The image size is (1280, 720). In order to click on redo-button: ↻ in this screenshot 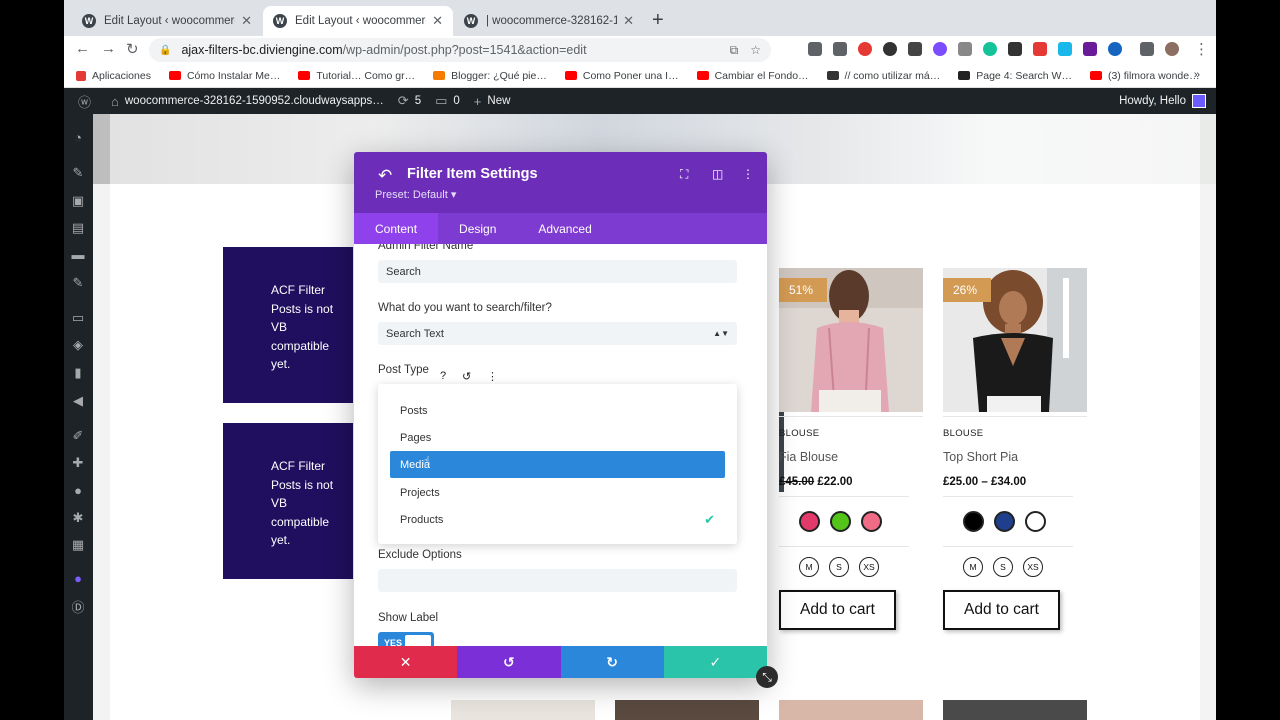, I will do `click(612, 662)`.